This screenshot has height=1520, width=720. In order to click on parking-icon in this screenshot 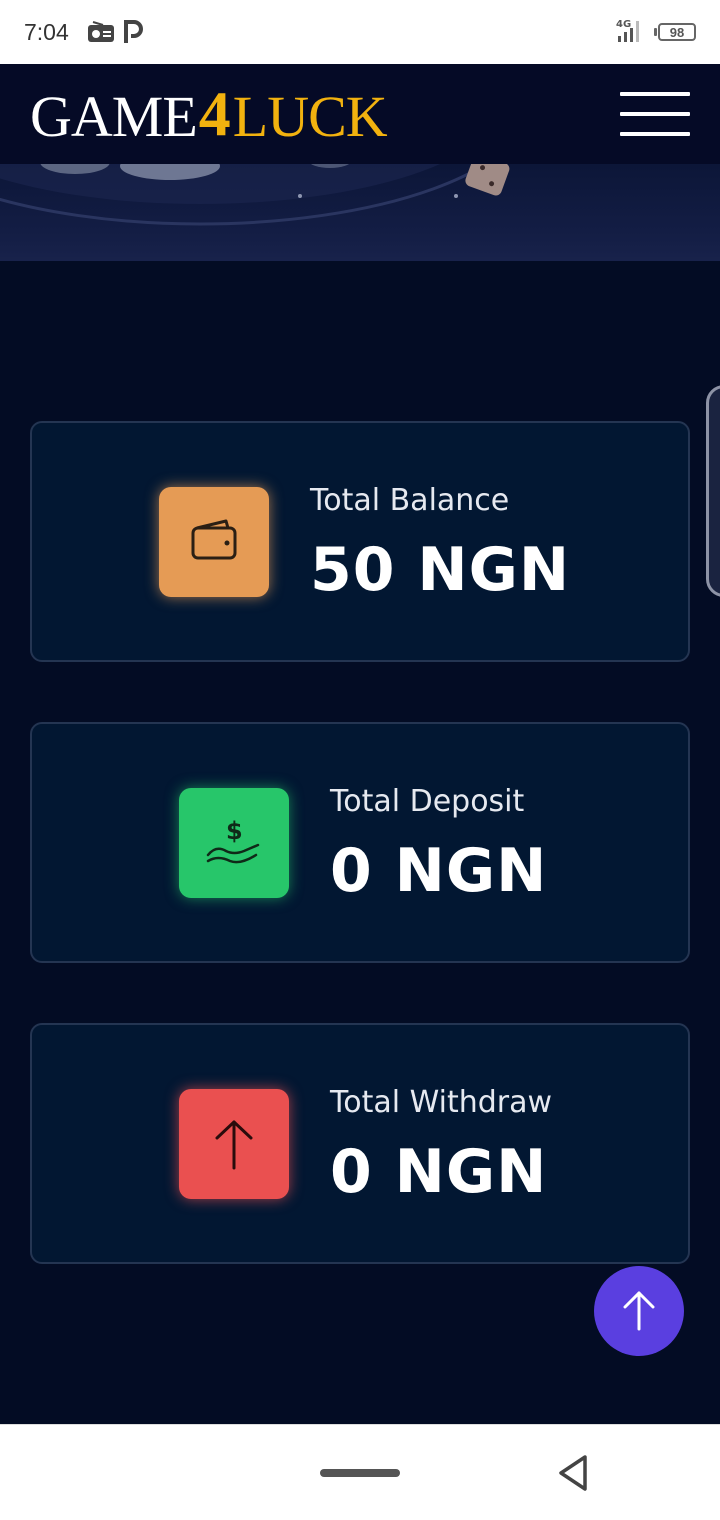, I will do `click(133, 32)`.